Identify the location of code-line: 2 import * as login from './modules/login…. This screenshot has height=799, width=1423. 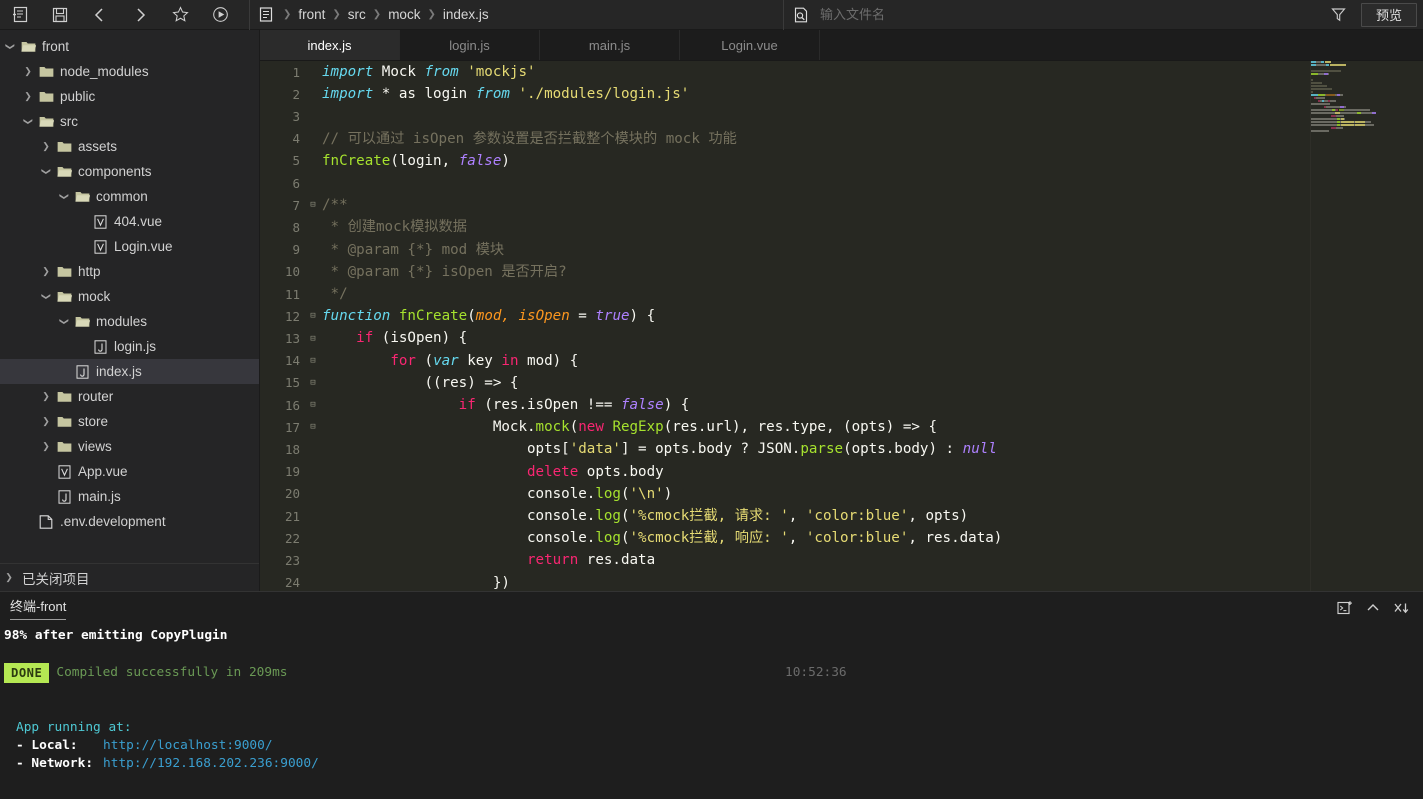
(841, 94).